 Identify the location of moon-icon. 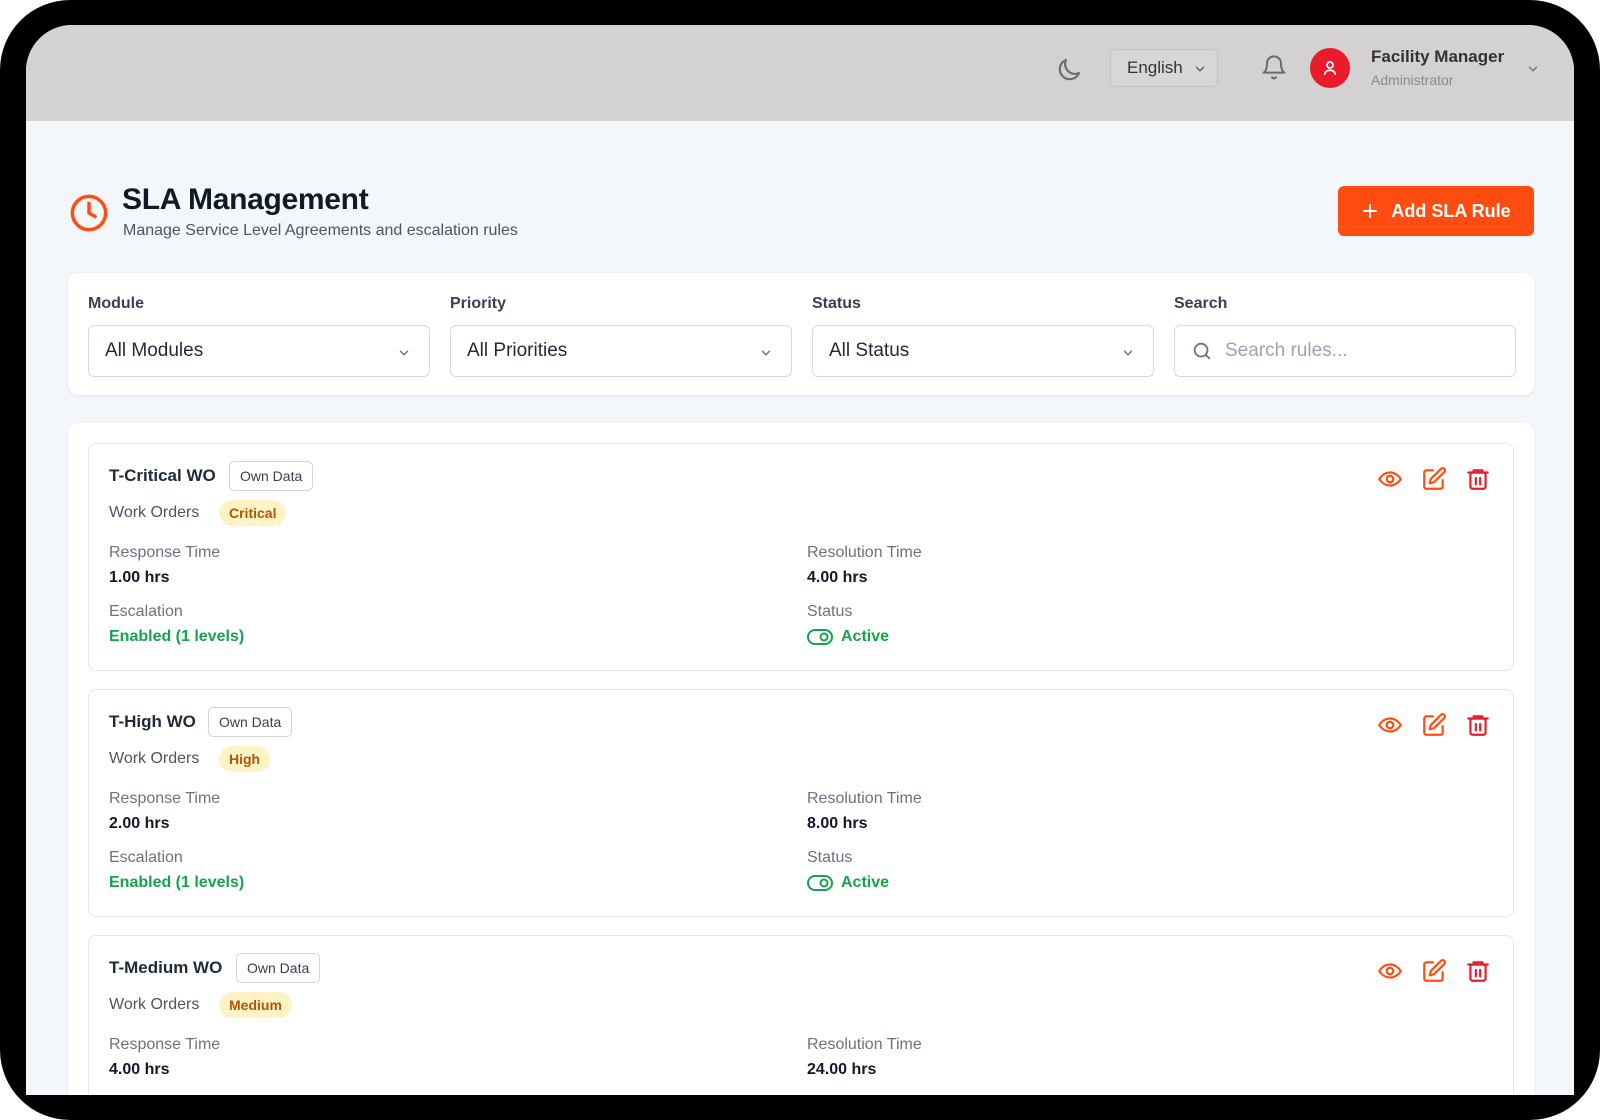
(1069, 70).